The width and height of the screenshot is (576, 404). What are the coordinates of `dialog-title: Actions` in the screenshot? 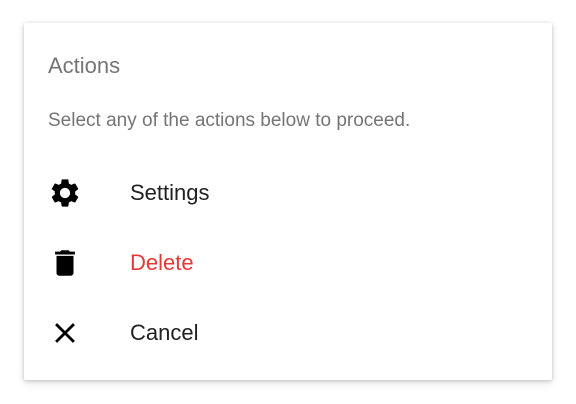 It's located at (84, 65).